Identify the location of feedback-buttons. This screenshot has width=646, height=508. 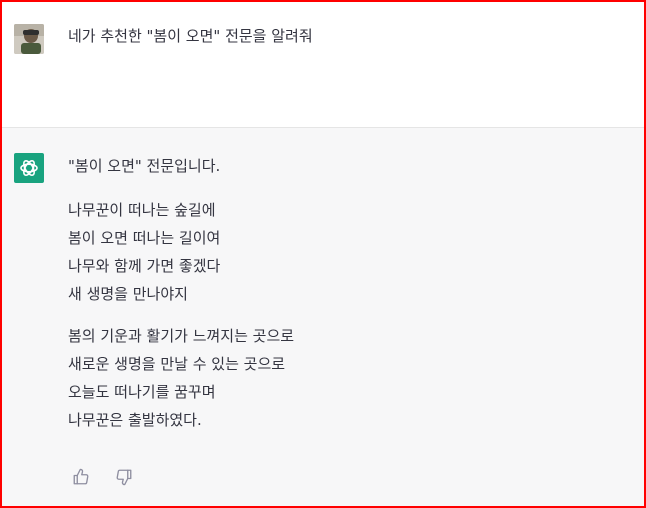
(112, 479).